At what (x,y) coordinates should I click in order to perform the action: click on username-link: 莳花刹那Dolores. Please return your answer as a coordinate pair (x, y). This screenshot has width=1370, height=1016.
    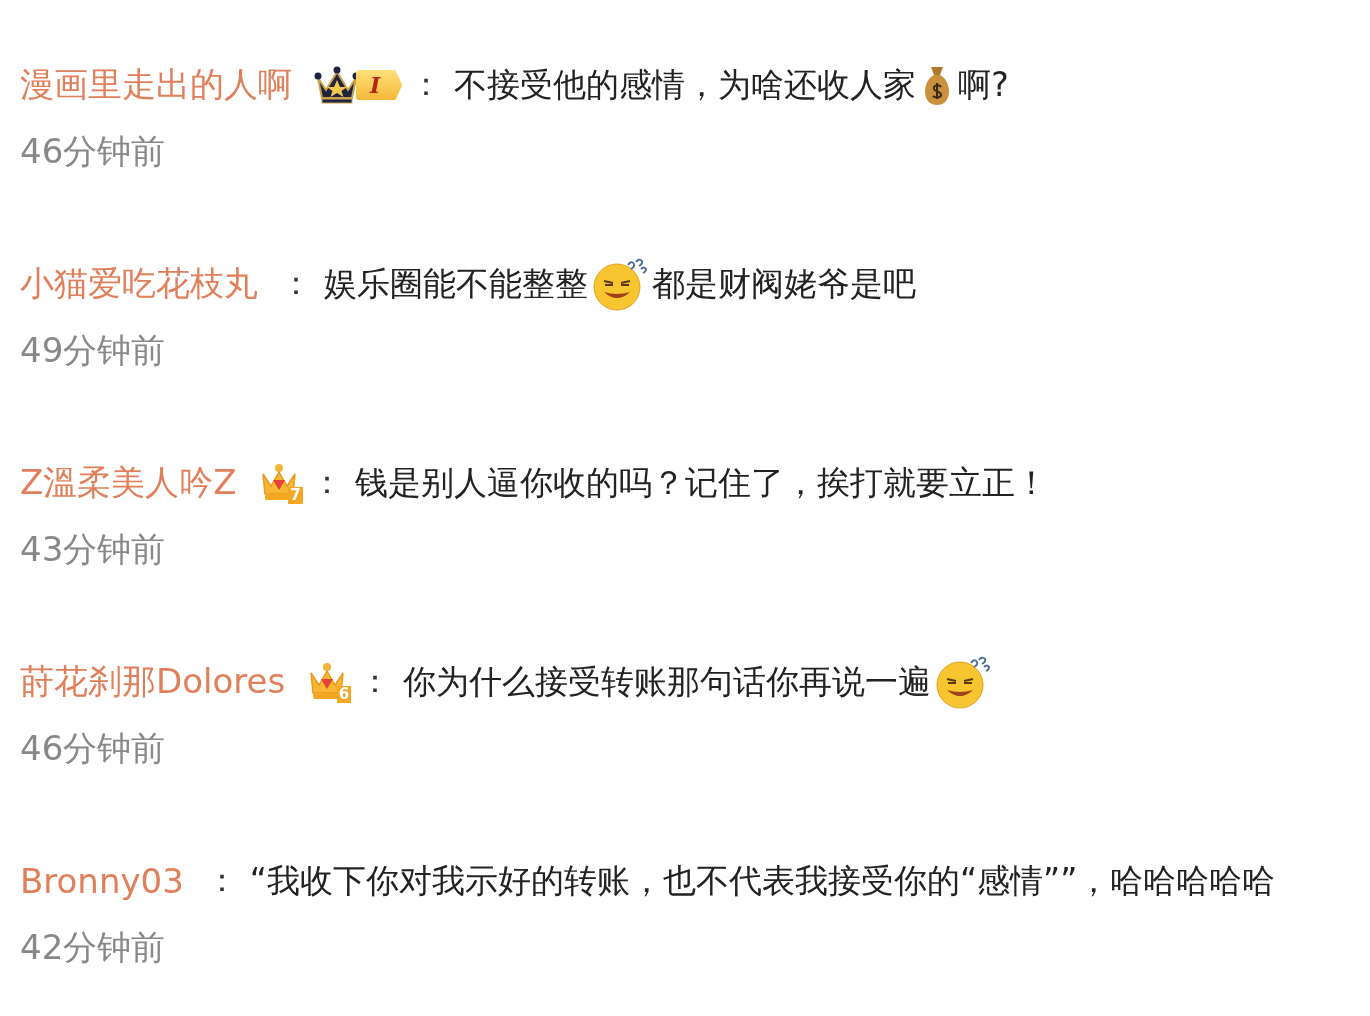
    Looking at the image, I should click on (153, 682).